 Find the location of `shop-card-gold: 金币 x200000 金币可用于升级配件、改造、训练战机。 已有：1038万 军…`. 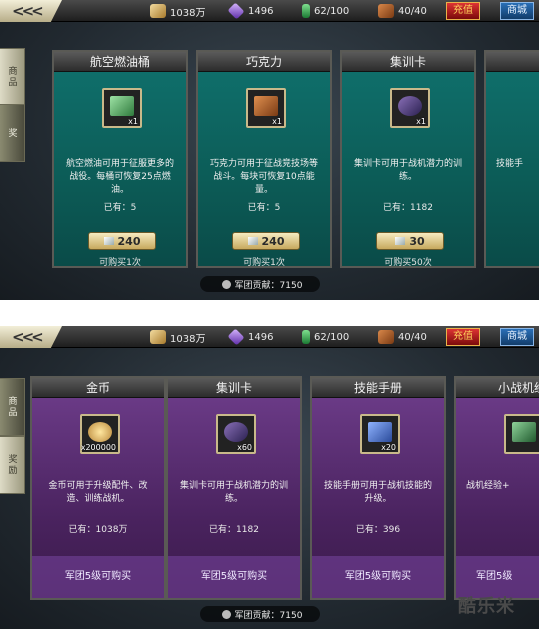

shop-card-gold: 金币 x200000 金币可用于升级配件、改造、训练战机。 已有：1038万 军… is located at coordinates (98, 488).